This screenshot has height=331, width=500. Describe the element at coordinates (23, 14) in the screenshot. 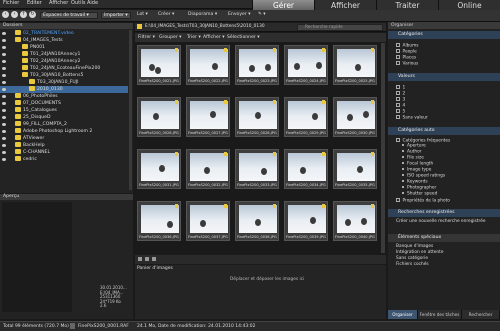

I see `up-icon: ↑` at that location.